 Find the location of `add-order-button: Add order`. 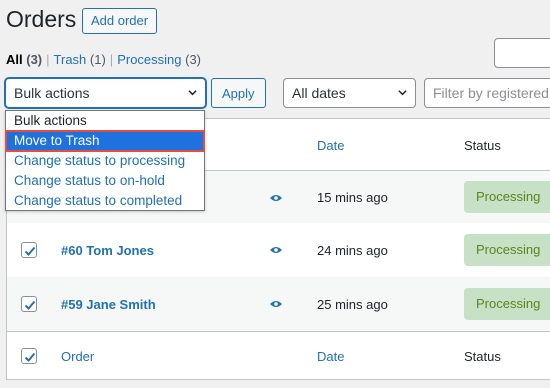

add-order-button: Add order is located at coordinates (120, 21).